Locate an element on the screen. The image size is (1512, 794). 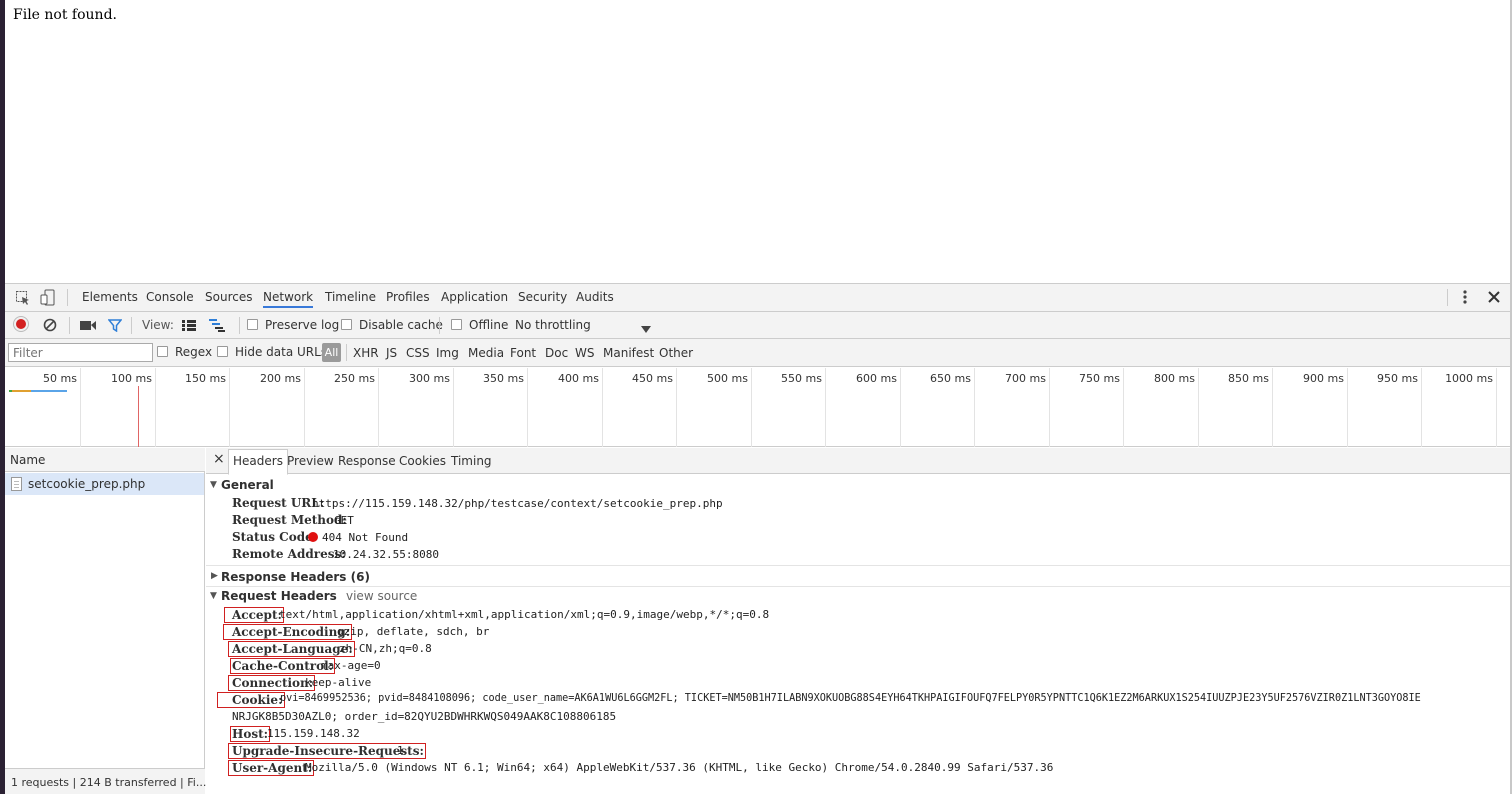
timeline-tick-label: 750 ms is located at coordinates (1099, 378).